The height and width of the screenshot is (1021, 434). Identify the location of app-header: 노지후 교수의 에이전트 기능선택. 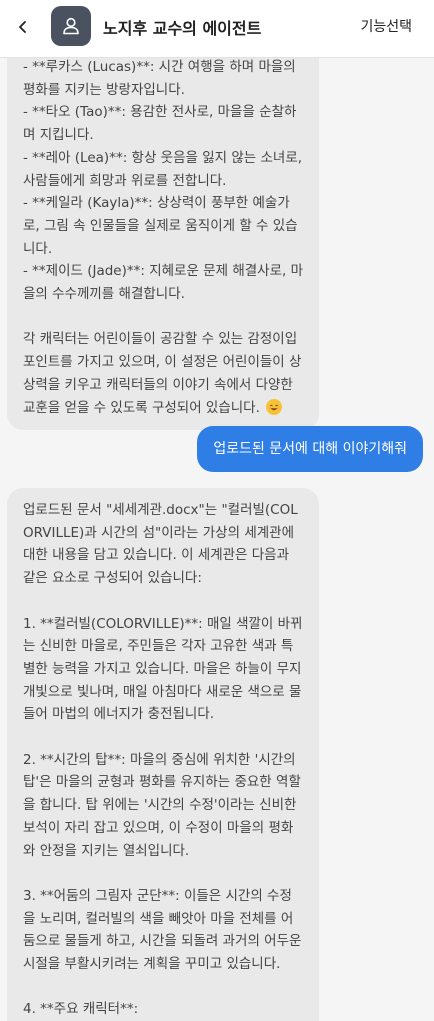
(217, 29).